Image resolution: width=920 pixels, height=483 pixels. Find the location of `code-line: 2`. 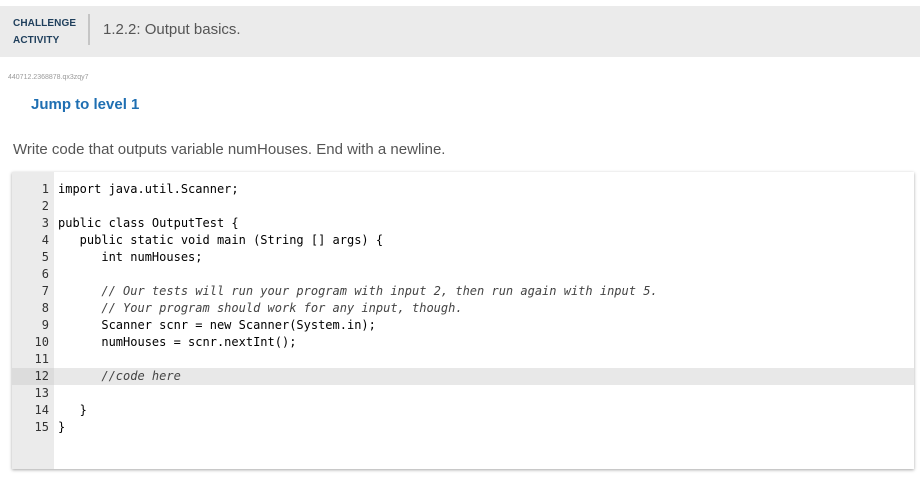

code-line: 2 is located at coordinates (463, 206).